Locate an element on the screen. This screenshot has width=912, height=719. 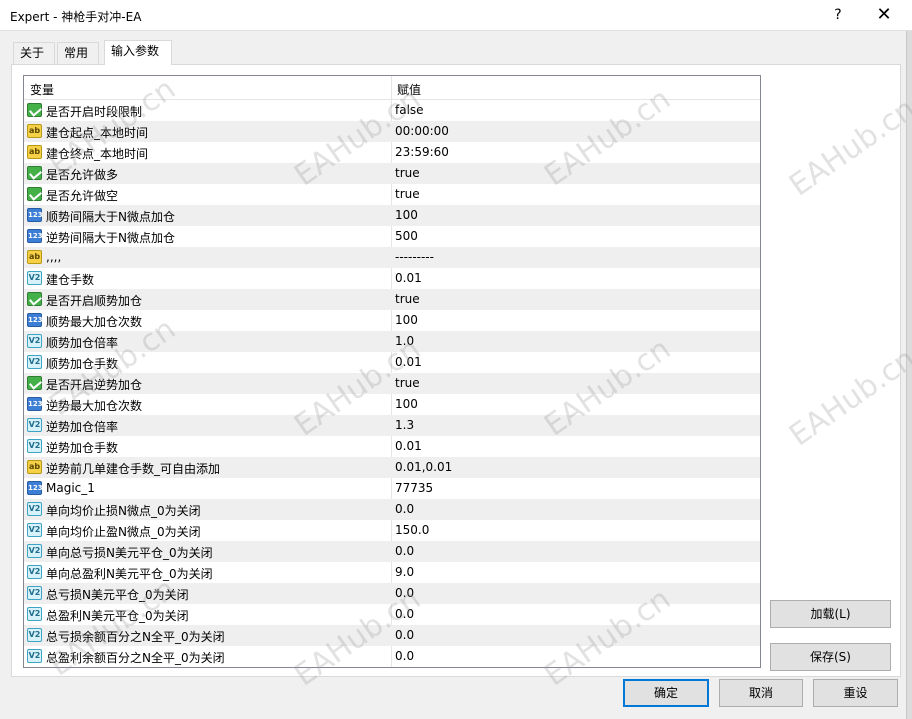
table-row: V2 总亏损N美元平仓_0为关闭 0.0 is located at coordinates (392, 593).